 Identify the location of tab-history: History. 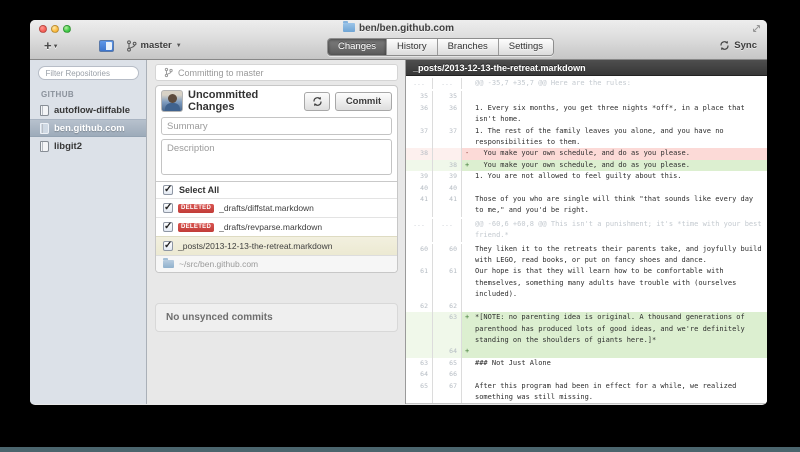
(412, 47).